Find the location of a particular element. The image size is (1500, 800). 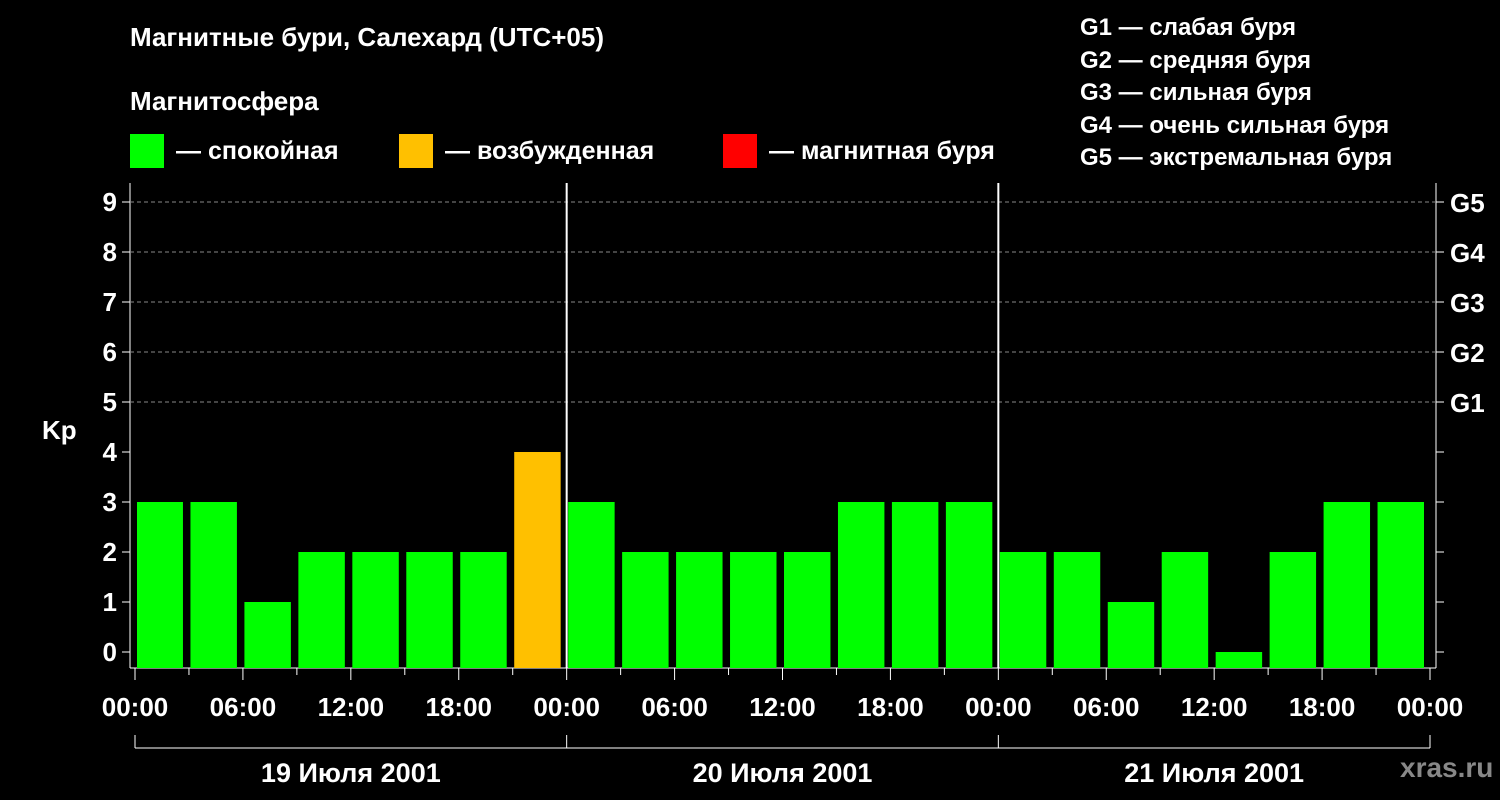

y-tick-label: 9 is located at coordinates (110, 202).